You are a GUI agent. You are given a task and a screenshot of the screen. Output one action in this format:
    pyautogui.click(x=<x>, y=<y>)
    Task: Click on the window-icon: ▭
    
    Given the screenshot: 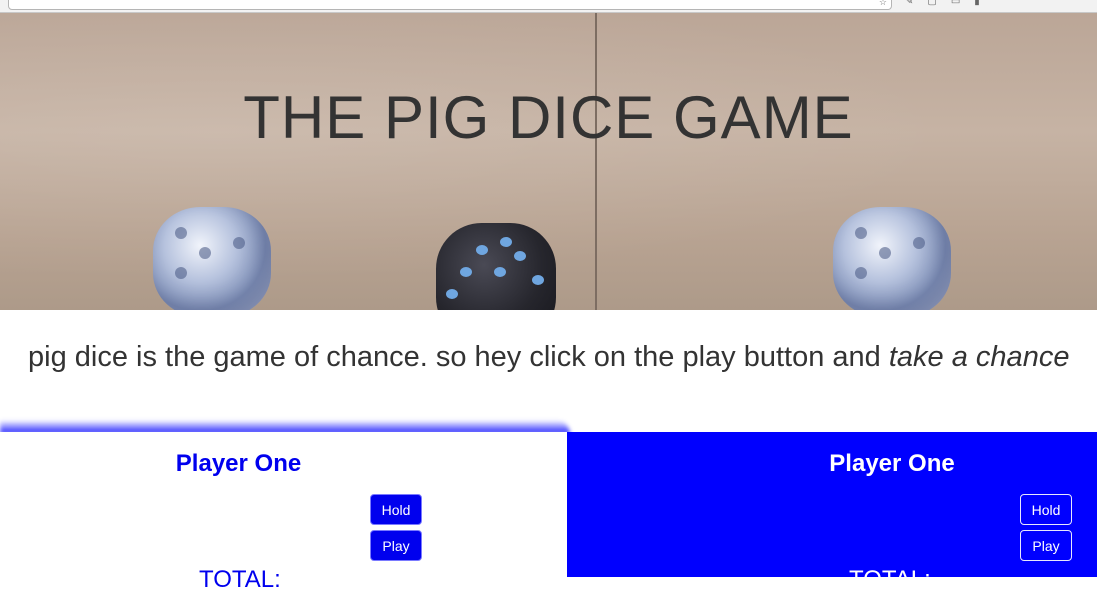 What is the action you would take?
    pyautogui.click(x=962, y=3)
    